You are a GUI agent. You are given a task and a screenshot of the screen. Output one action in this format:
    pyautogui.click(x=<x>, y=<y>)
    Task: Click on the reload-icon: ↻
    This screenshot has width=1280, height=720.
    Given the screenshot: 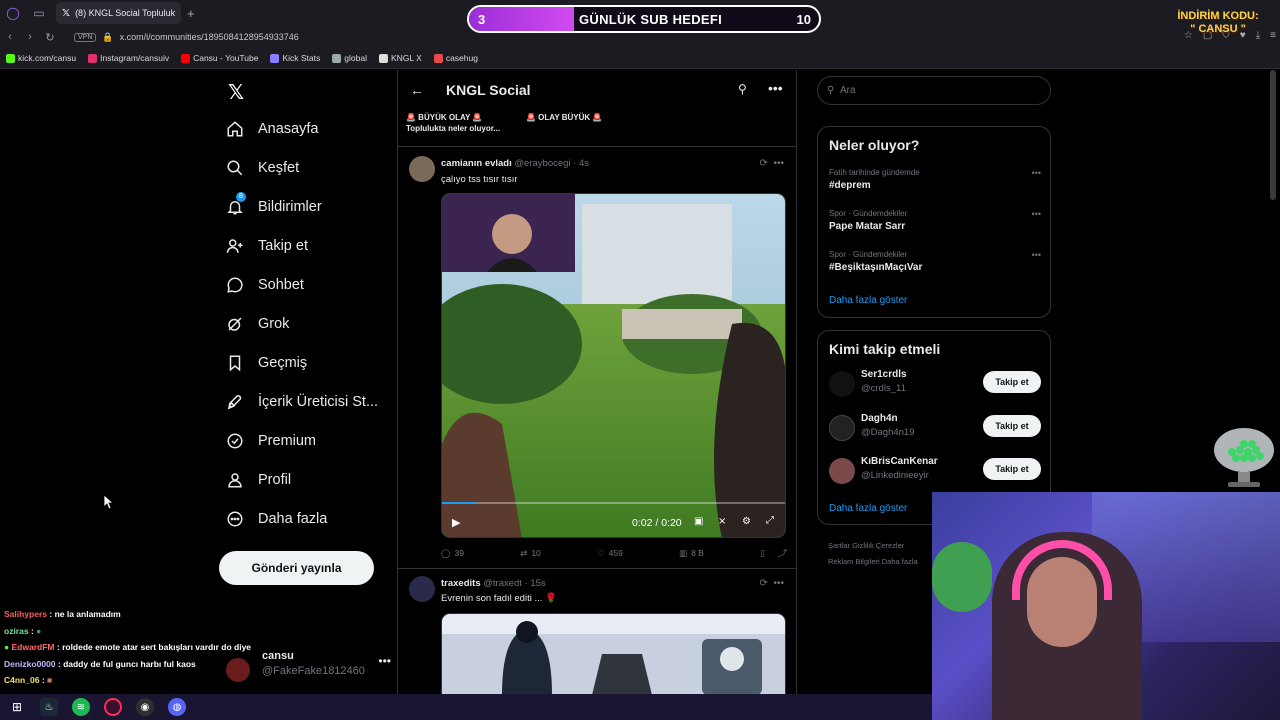 What is the action you would take?
    pyautogui.click(x=50, y=37)
    